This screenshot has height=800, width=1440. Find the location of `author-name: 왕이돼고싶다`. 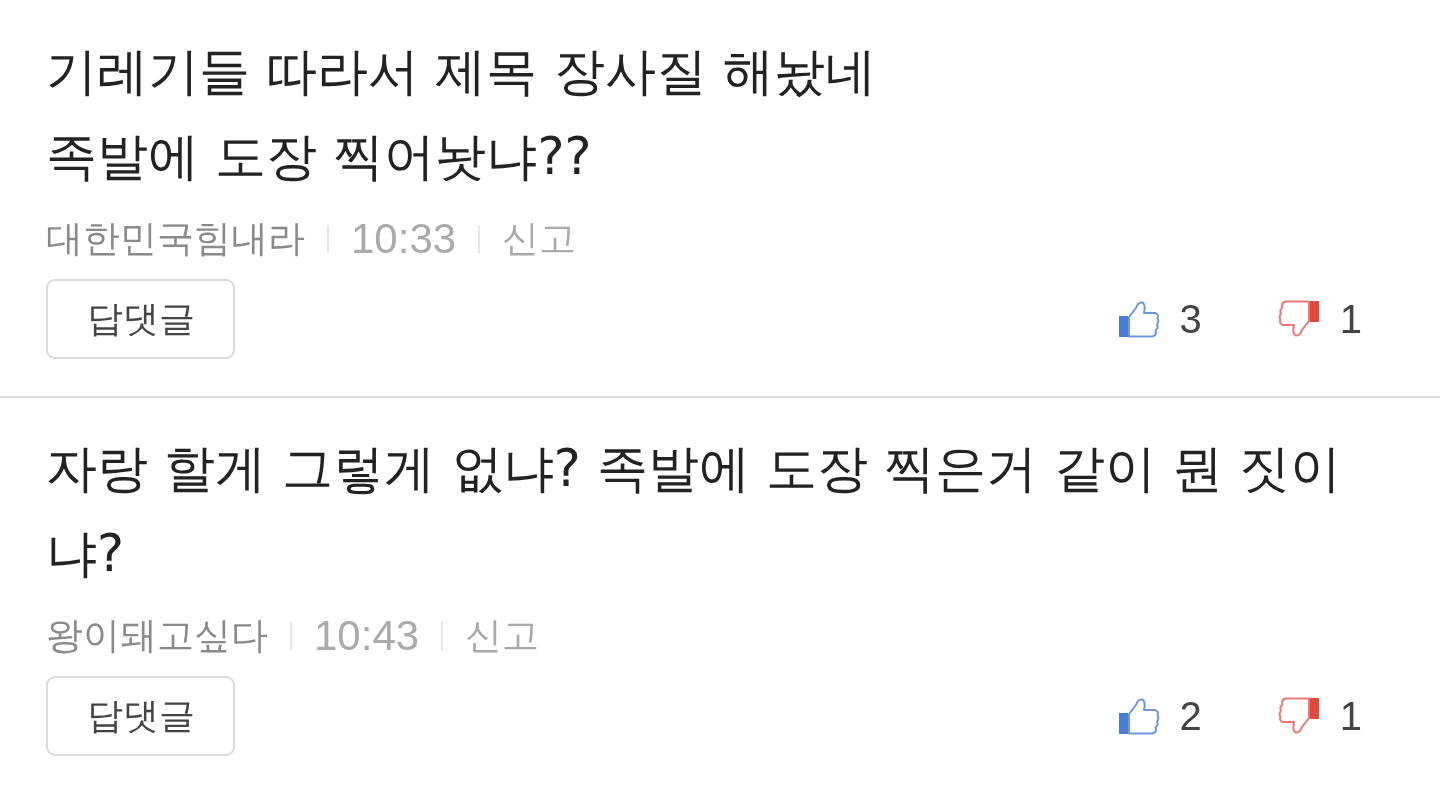

author-name: 왕이돼고싶다 is located at coordinates (157, 636).